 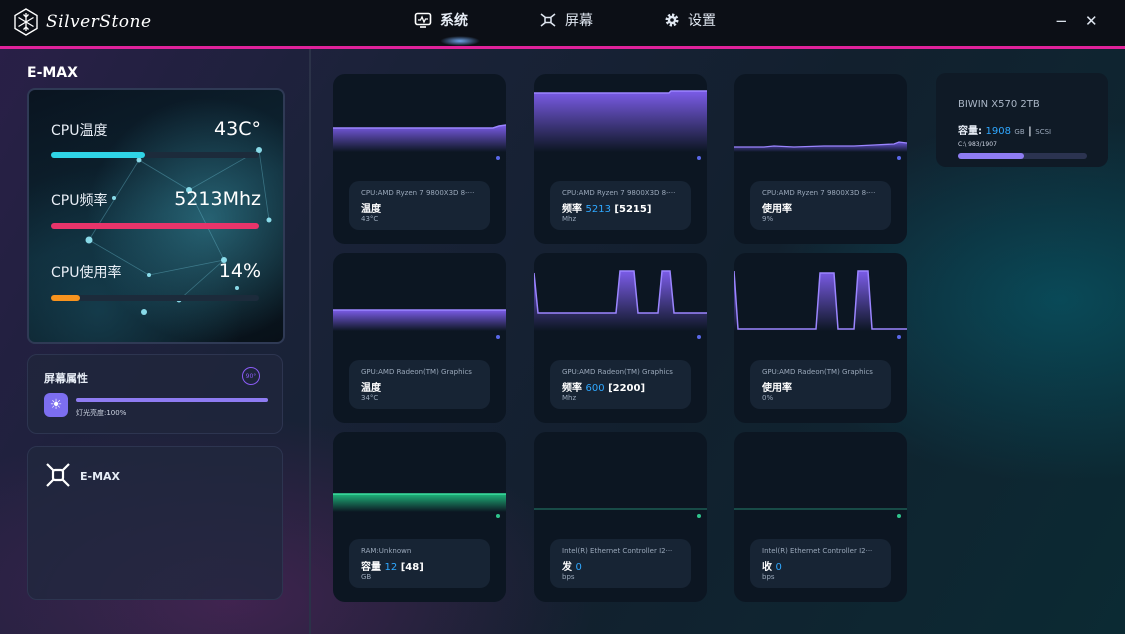 What do you see at coordinates (768, 219) in the screenshot?
I see `tile-unit: 9%` at bounding box center [768, 219].